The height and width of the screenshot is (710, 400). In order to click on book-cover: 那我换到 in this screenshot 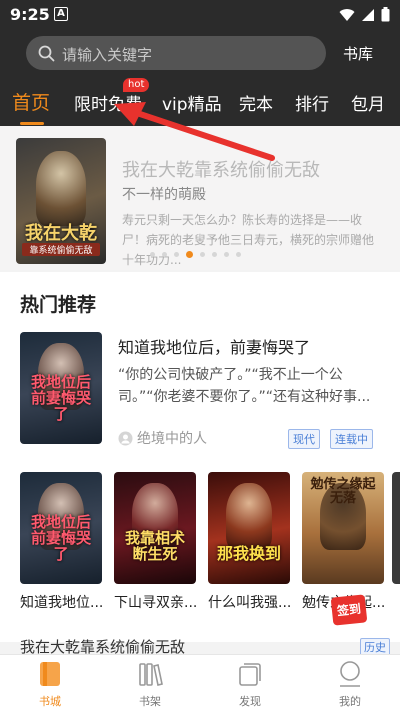, I will do `click(249, 528)`.